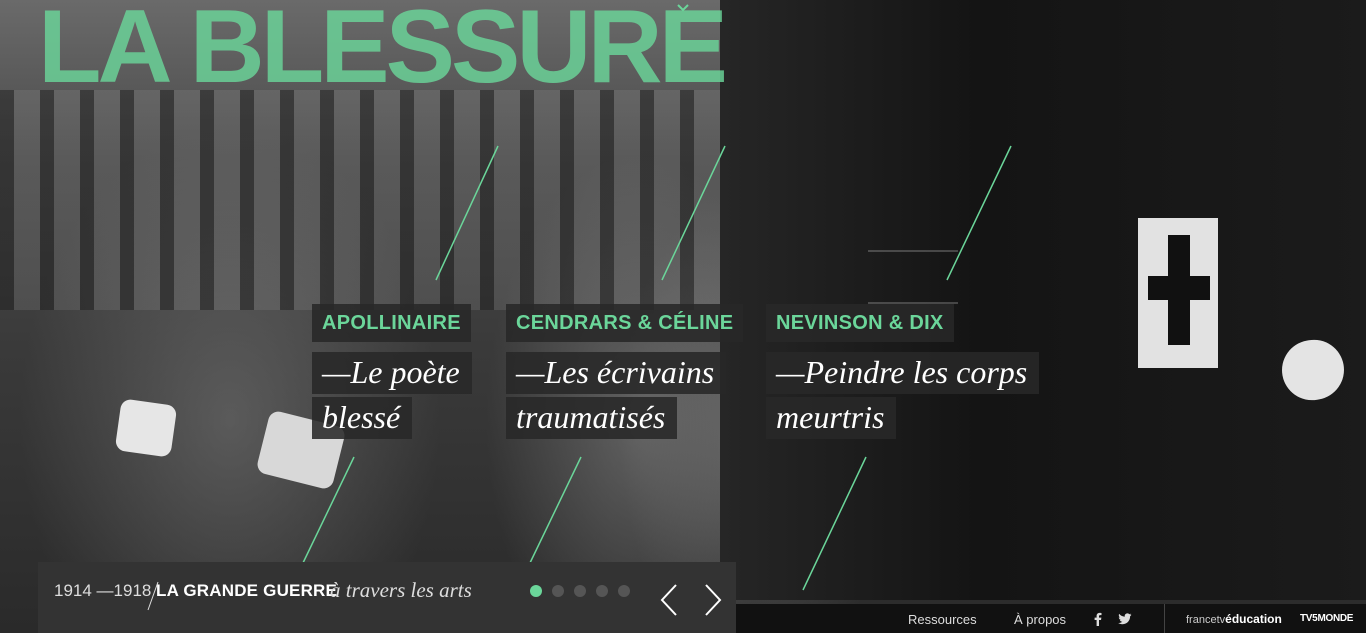  Describe the element at coordinates (1098, 619) in the screenshot. I see `facebook-icon` at that location.